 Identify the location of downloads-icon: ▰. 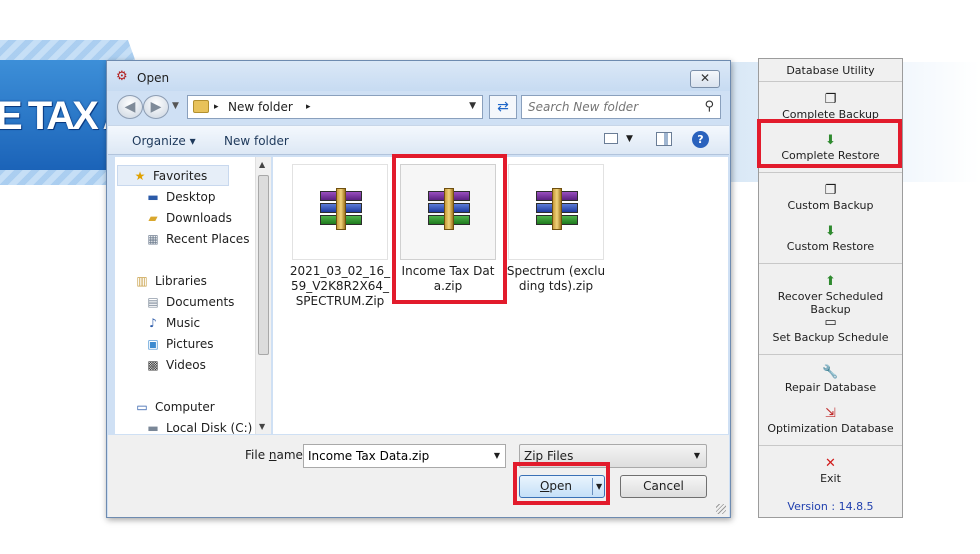
(153, 218).